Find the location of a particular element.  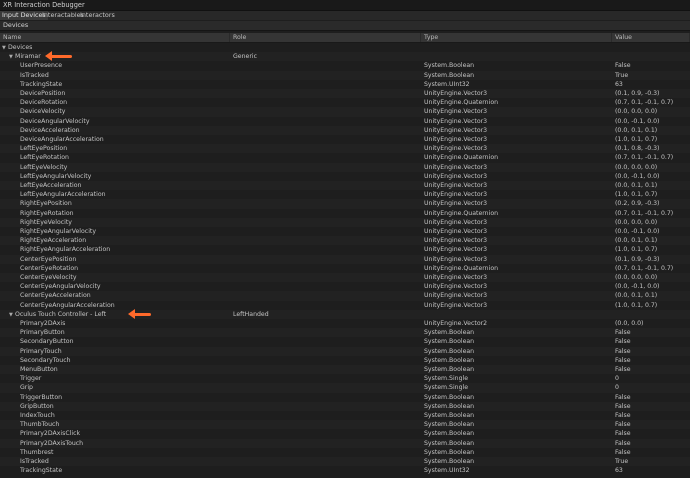

device-row: ▼ Miramar Generic is located at coordinates (345, 56).